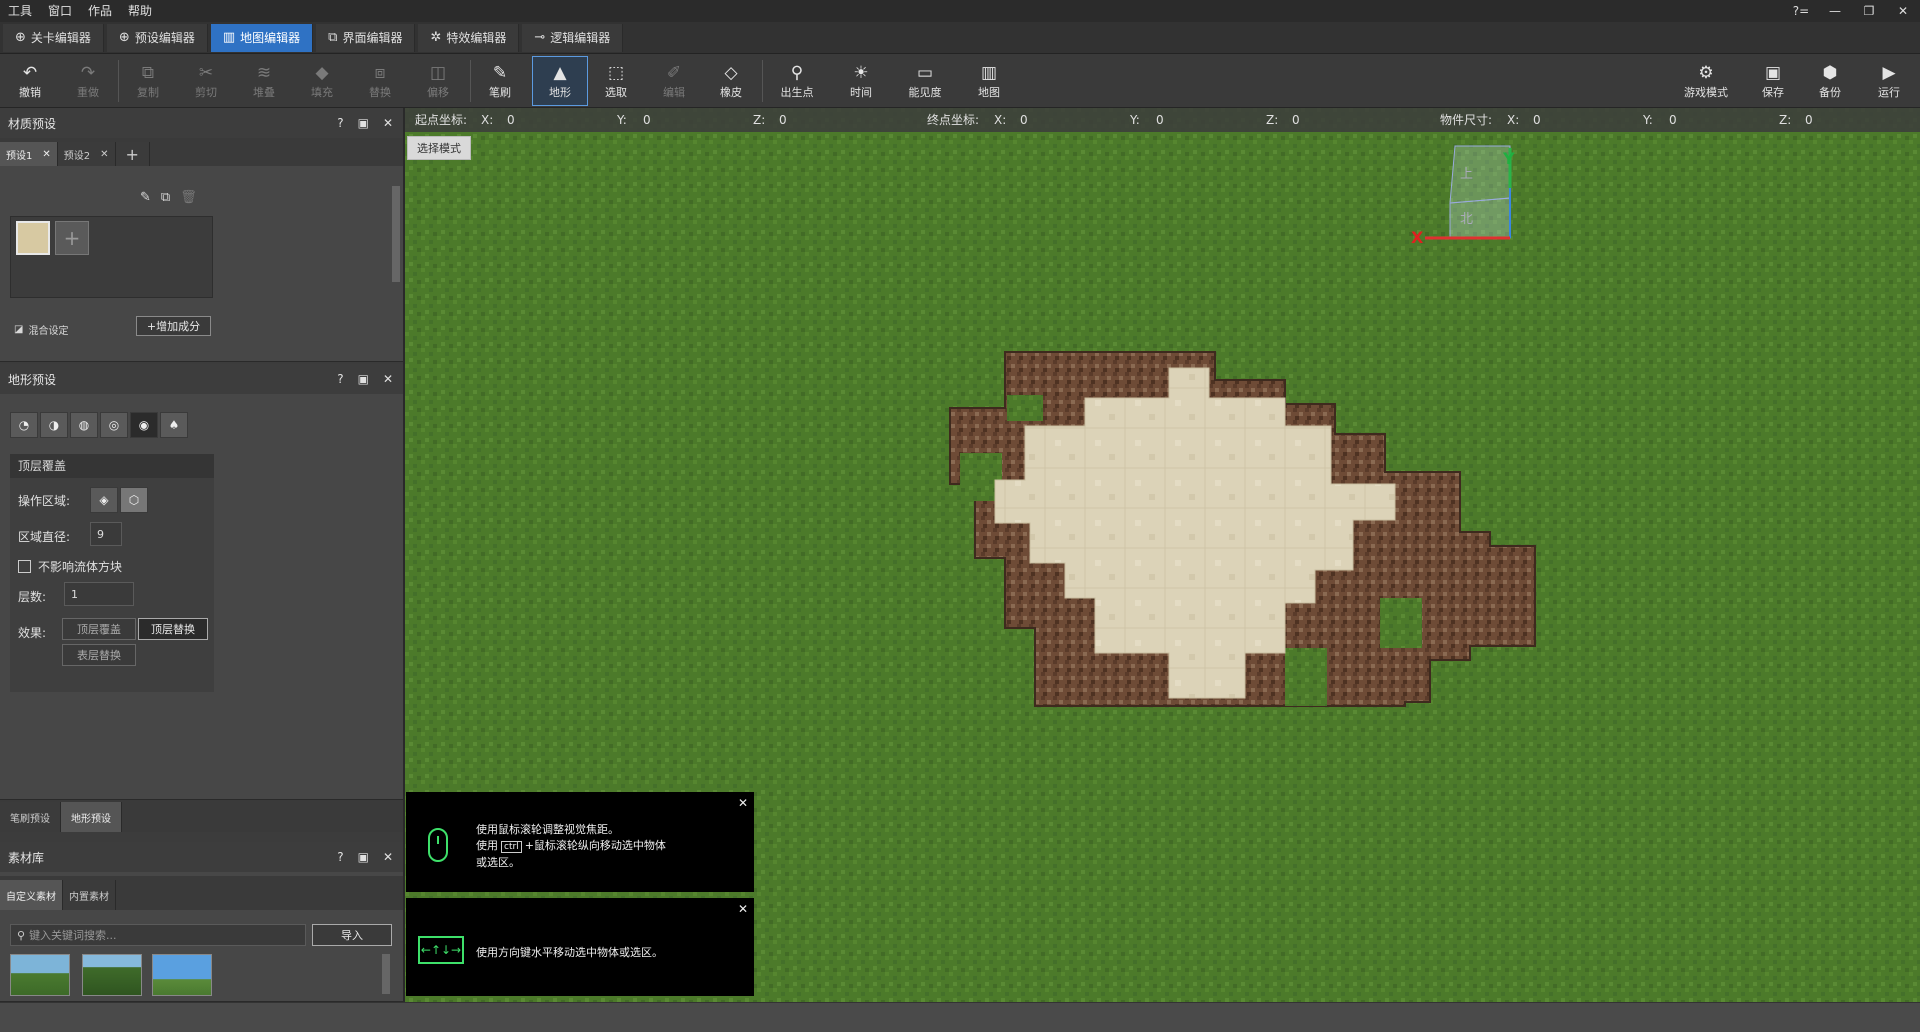  Describe the element at coordinates (148, 81) in the screenshot. I see `copy-button: ⧉ 复制` at that location.